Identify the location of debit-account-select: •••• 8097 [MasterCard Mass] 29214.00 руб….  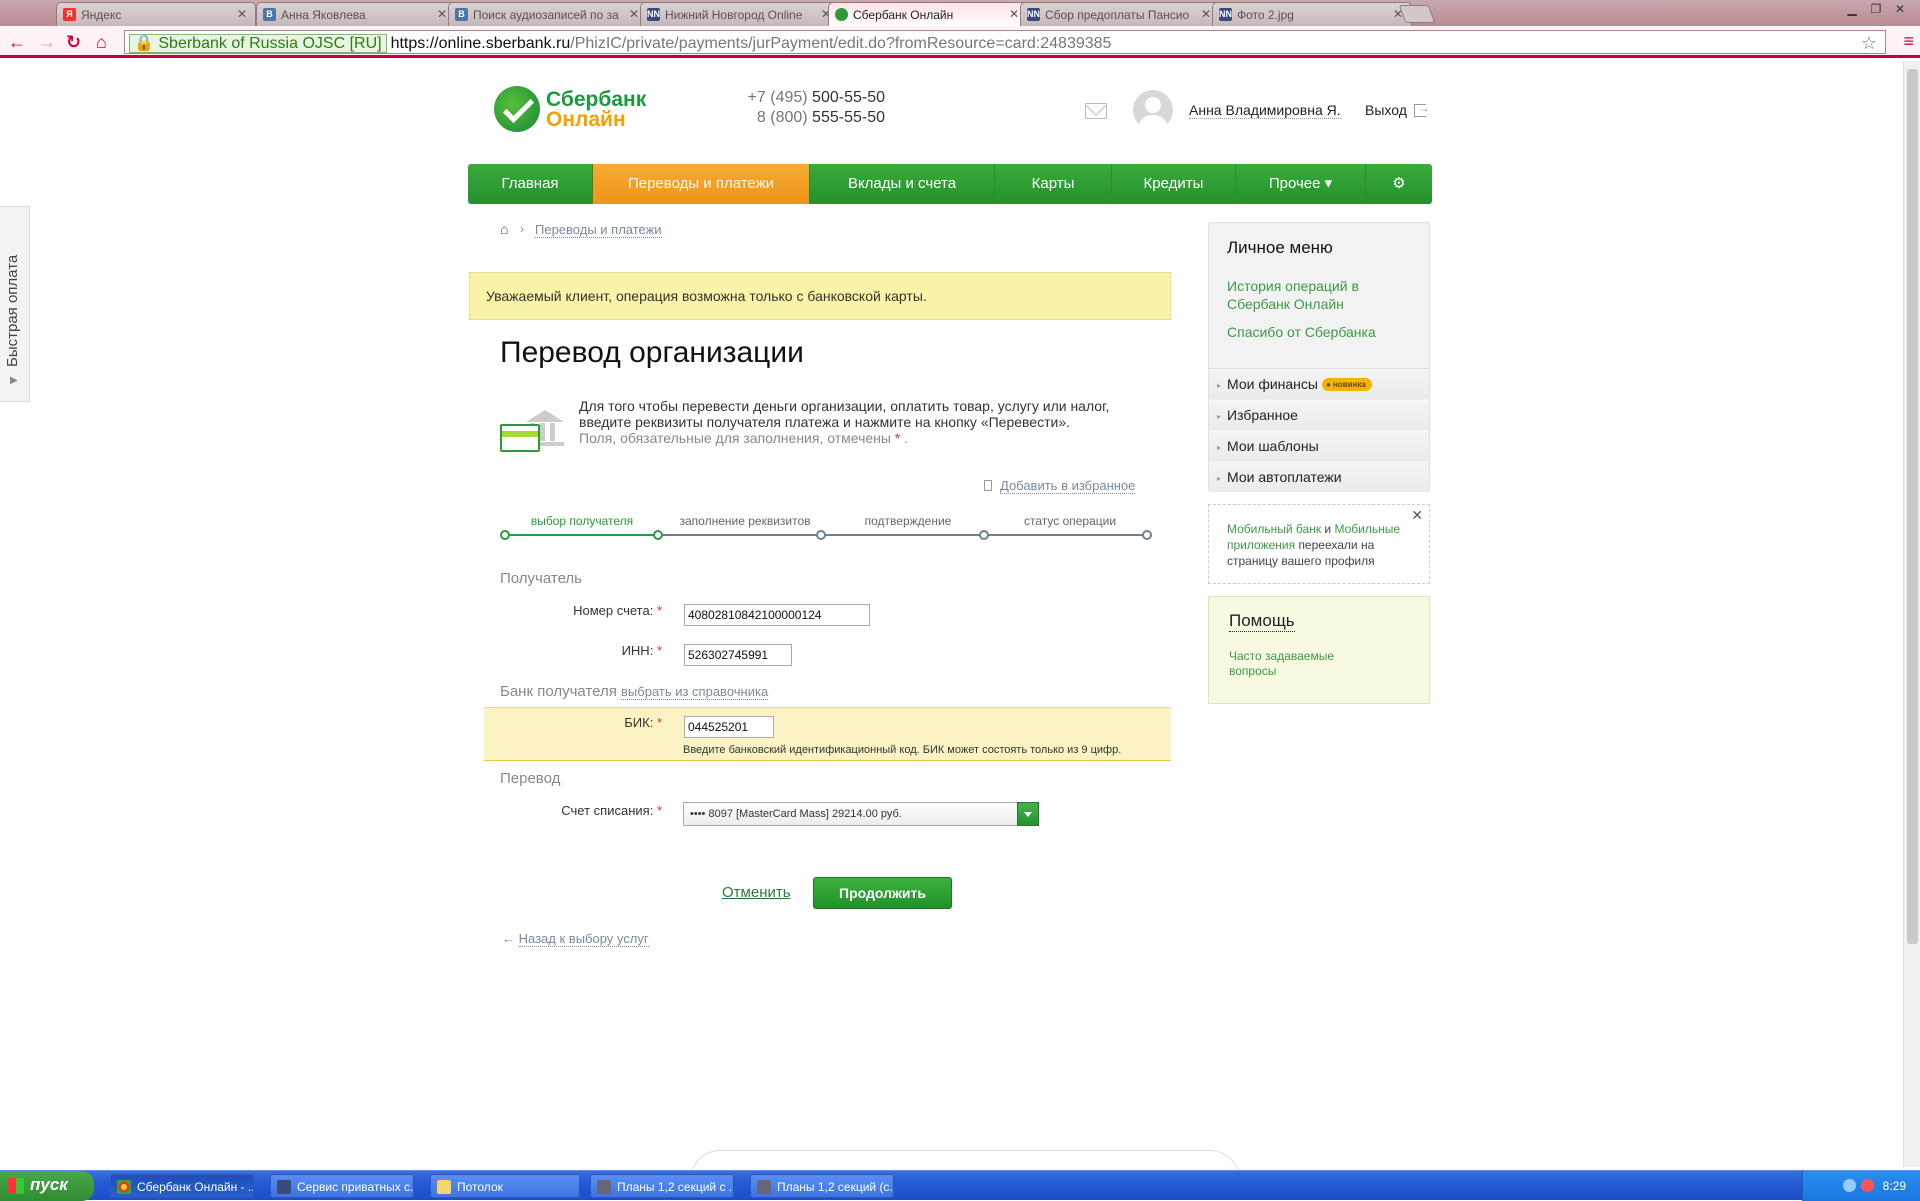
(861, 814).